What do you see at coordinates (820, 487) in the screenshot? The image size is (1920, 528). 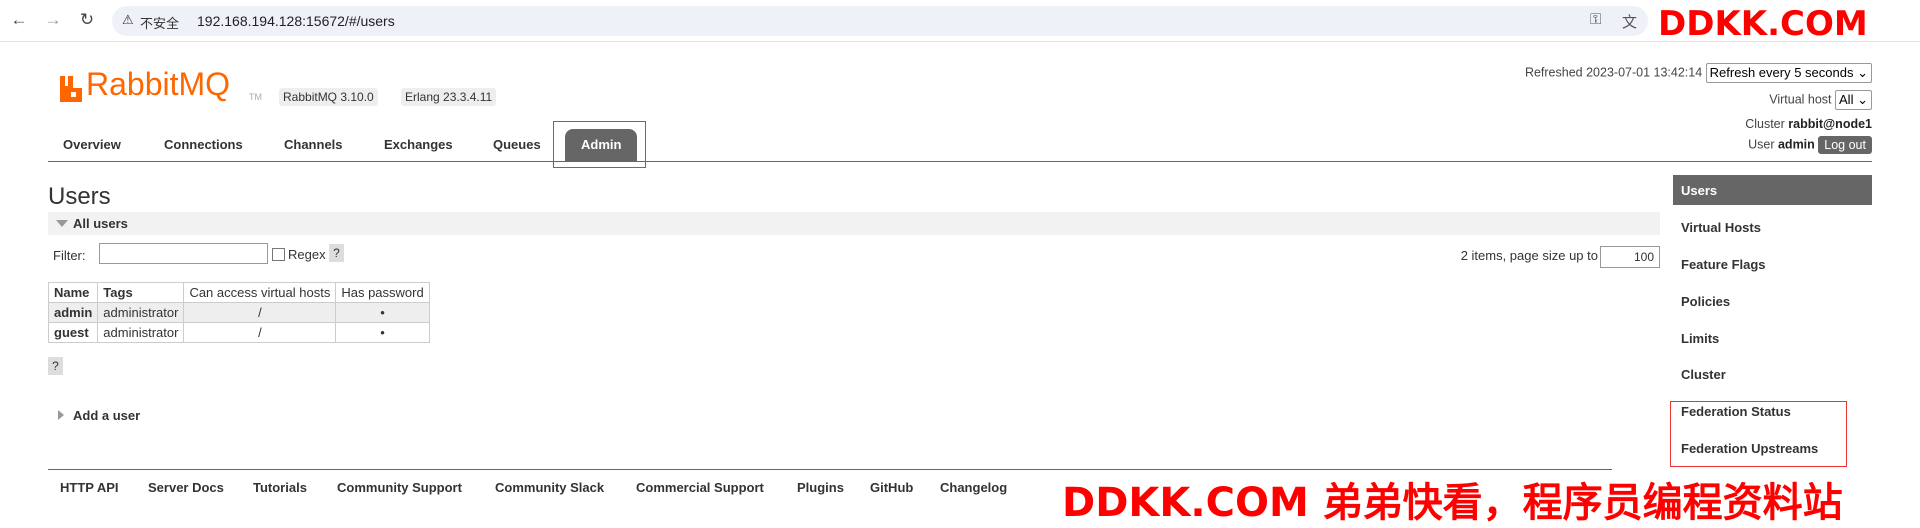 I see `footer-link-plugins: Plugins` at bounding box center [820, 487].